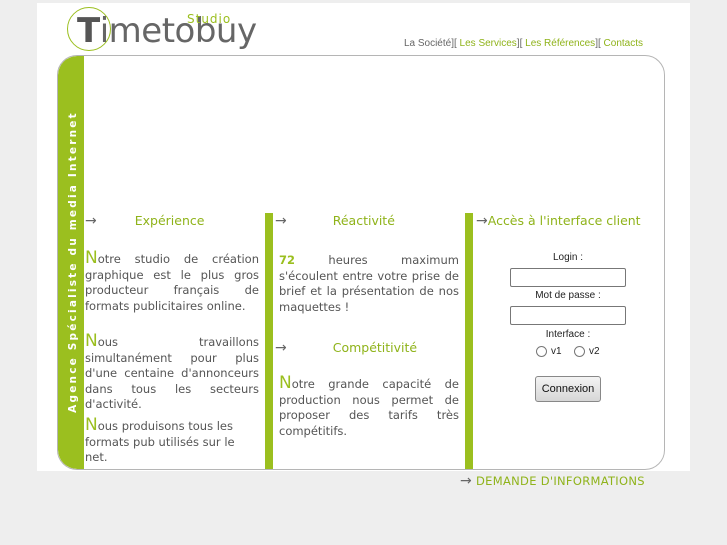 The width and height of the screenshot is (727, 545). What do you see at coordinates (568, 315) in the screenshot?
I see `password-input` at bounding box center [568, 315].